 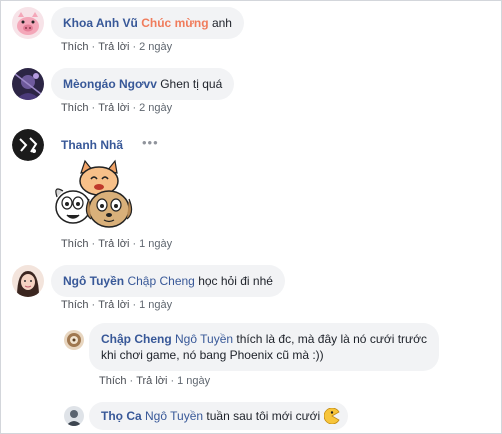 I want to click on comment-author: Mèongáo Ngơvv, so click(x=110, y=84).